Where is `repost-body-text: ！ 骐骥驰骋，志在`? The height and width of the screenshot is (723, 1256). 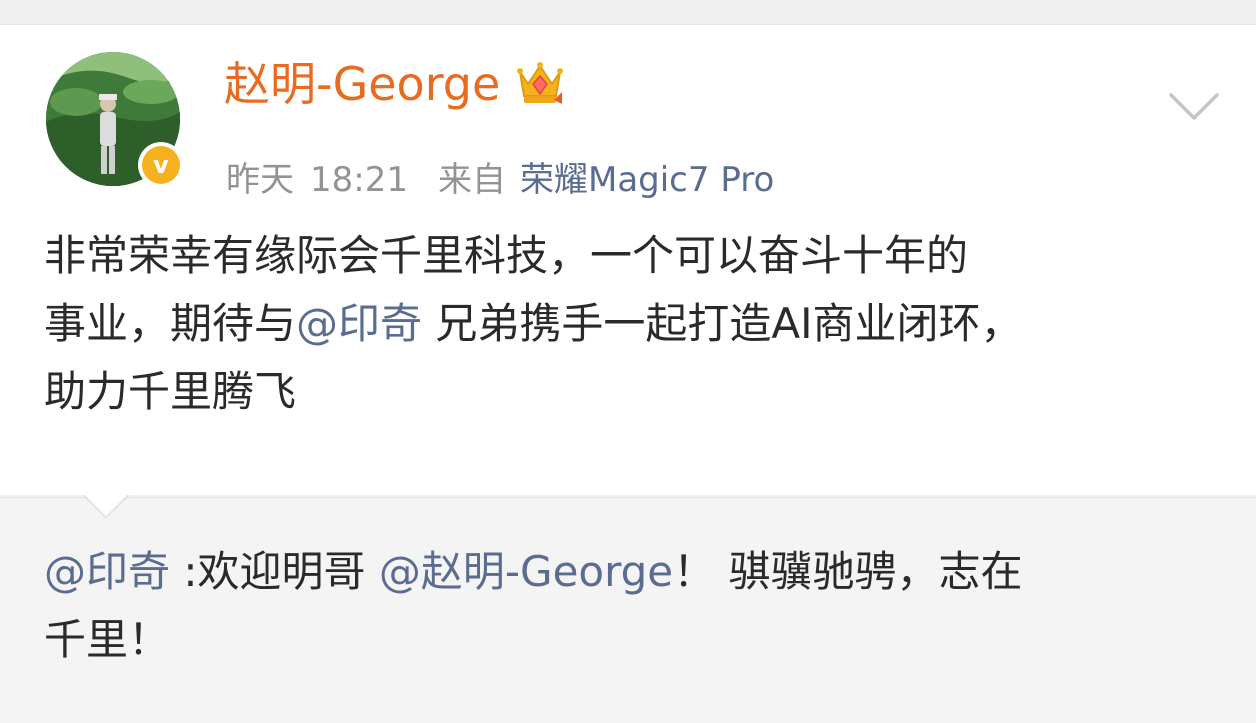 repost-body-text: ！ 骐骥驰骋，志在 is located at coordinates (848, 571).